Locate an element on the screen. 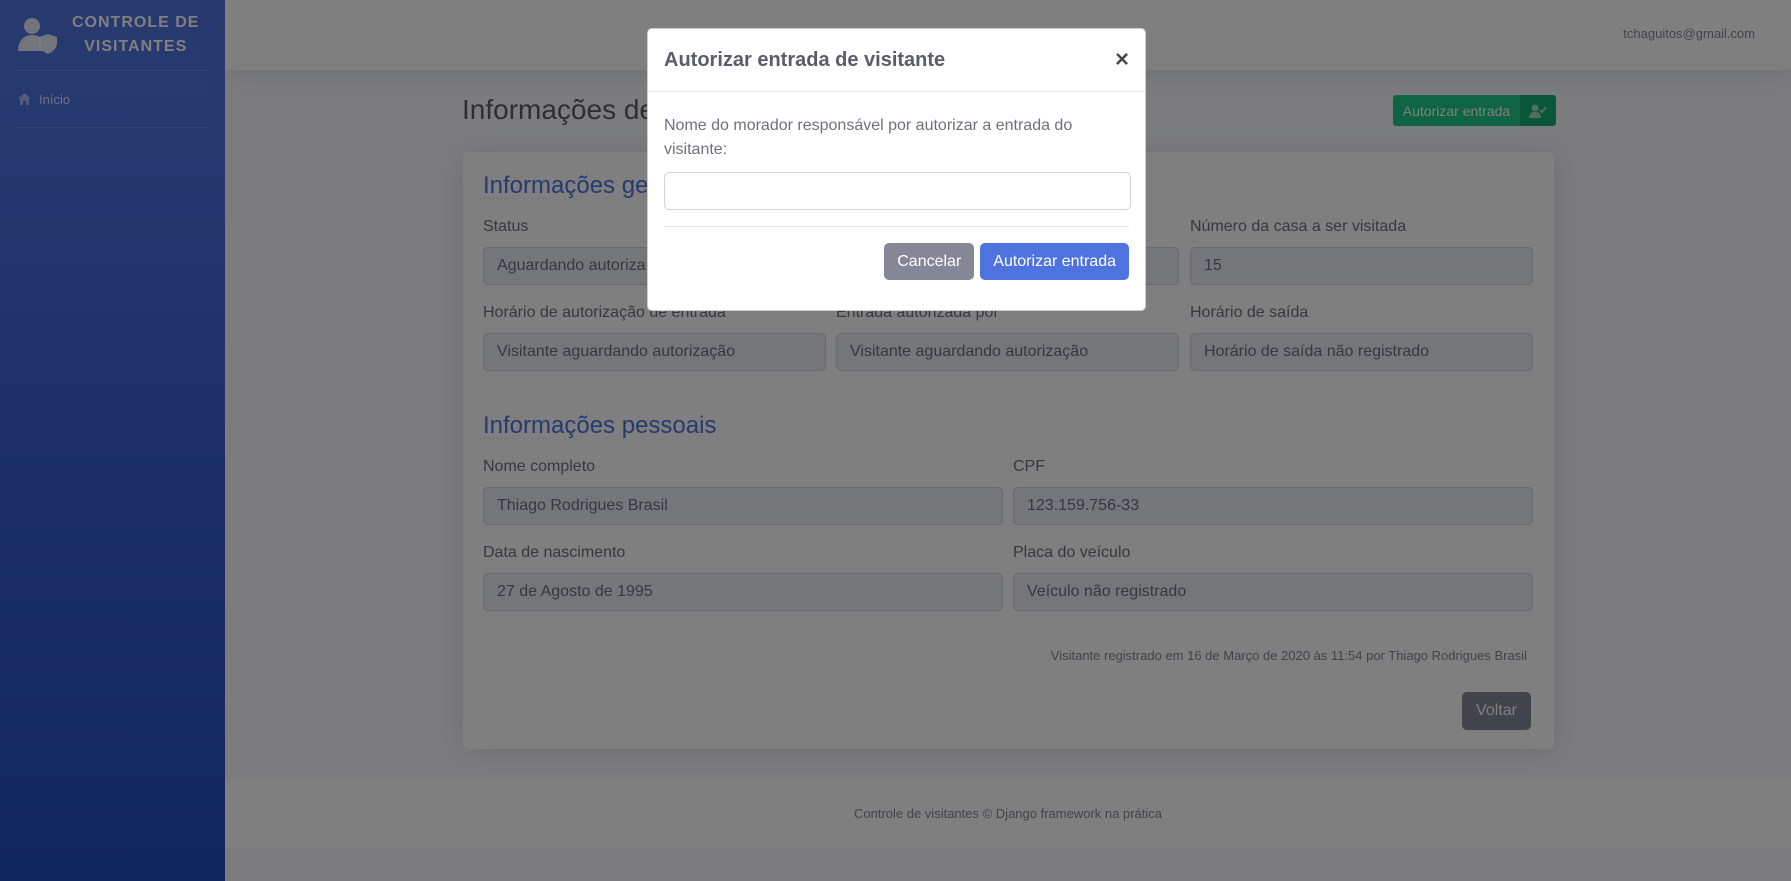 This screenshot has height=881, width=1791. resident-name-input is located at coordinates (897, 191).